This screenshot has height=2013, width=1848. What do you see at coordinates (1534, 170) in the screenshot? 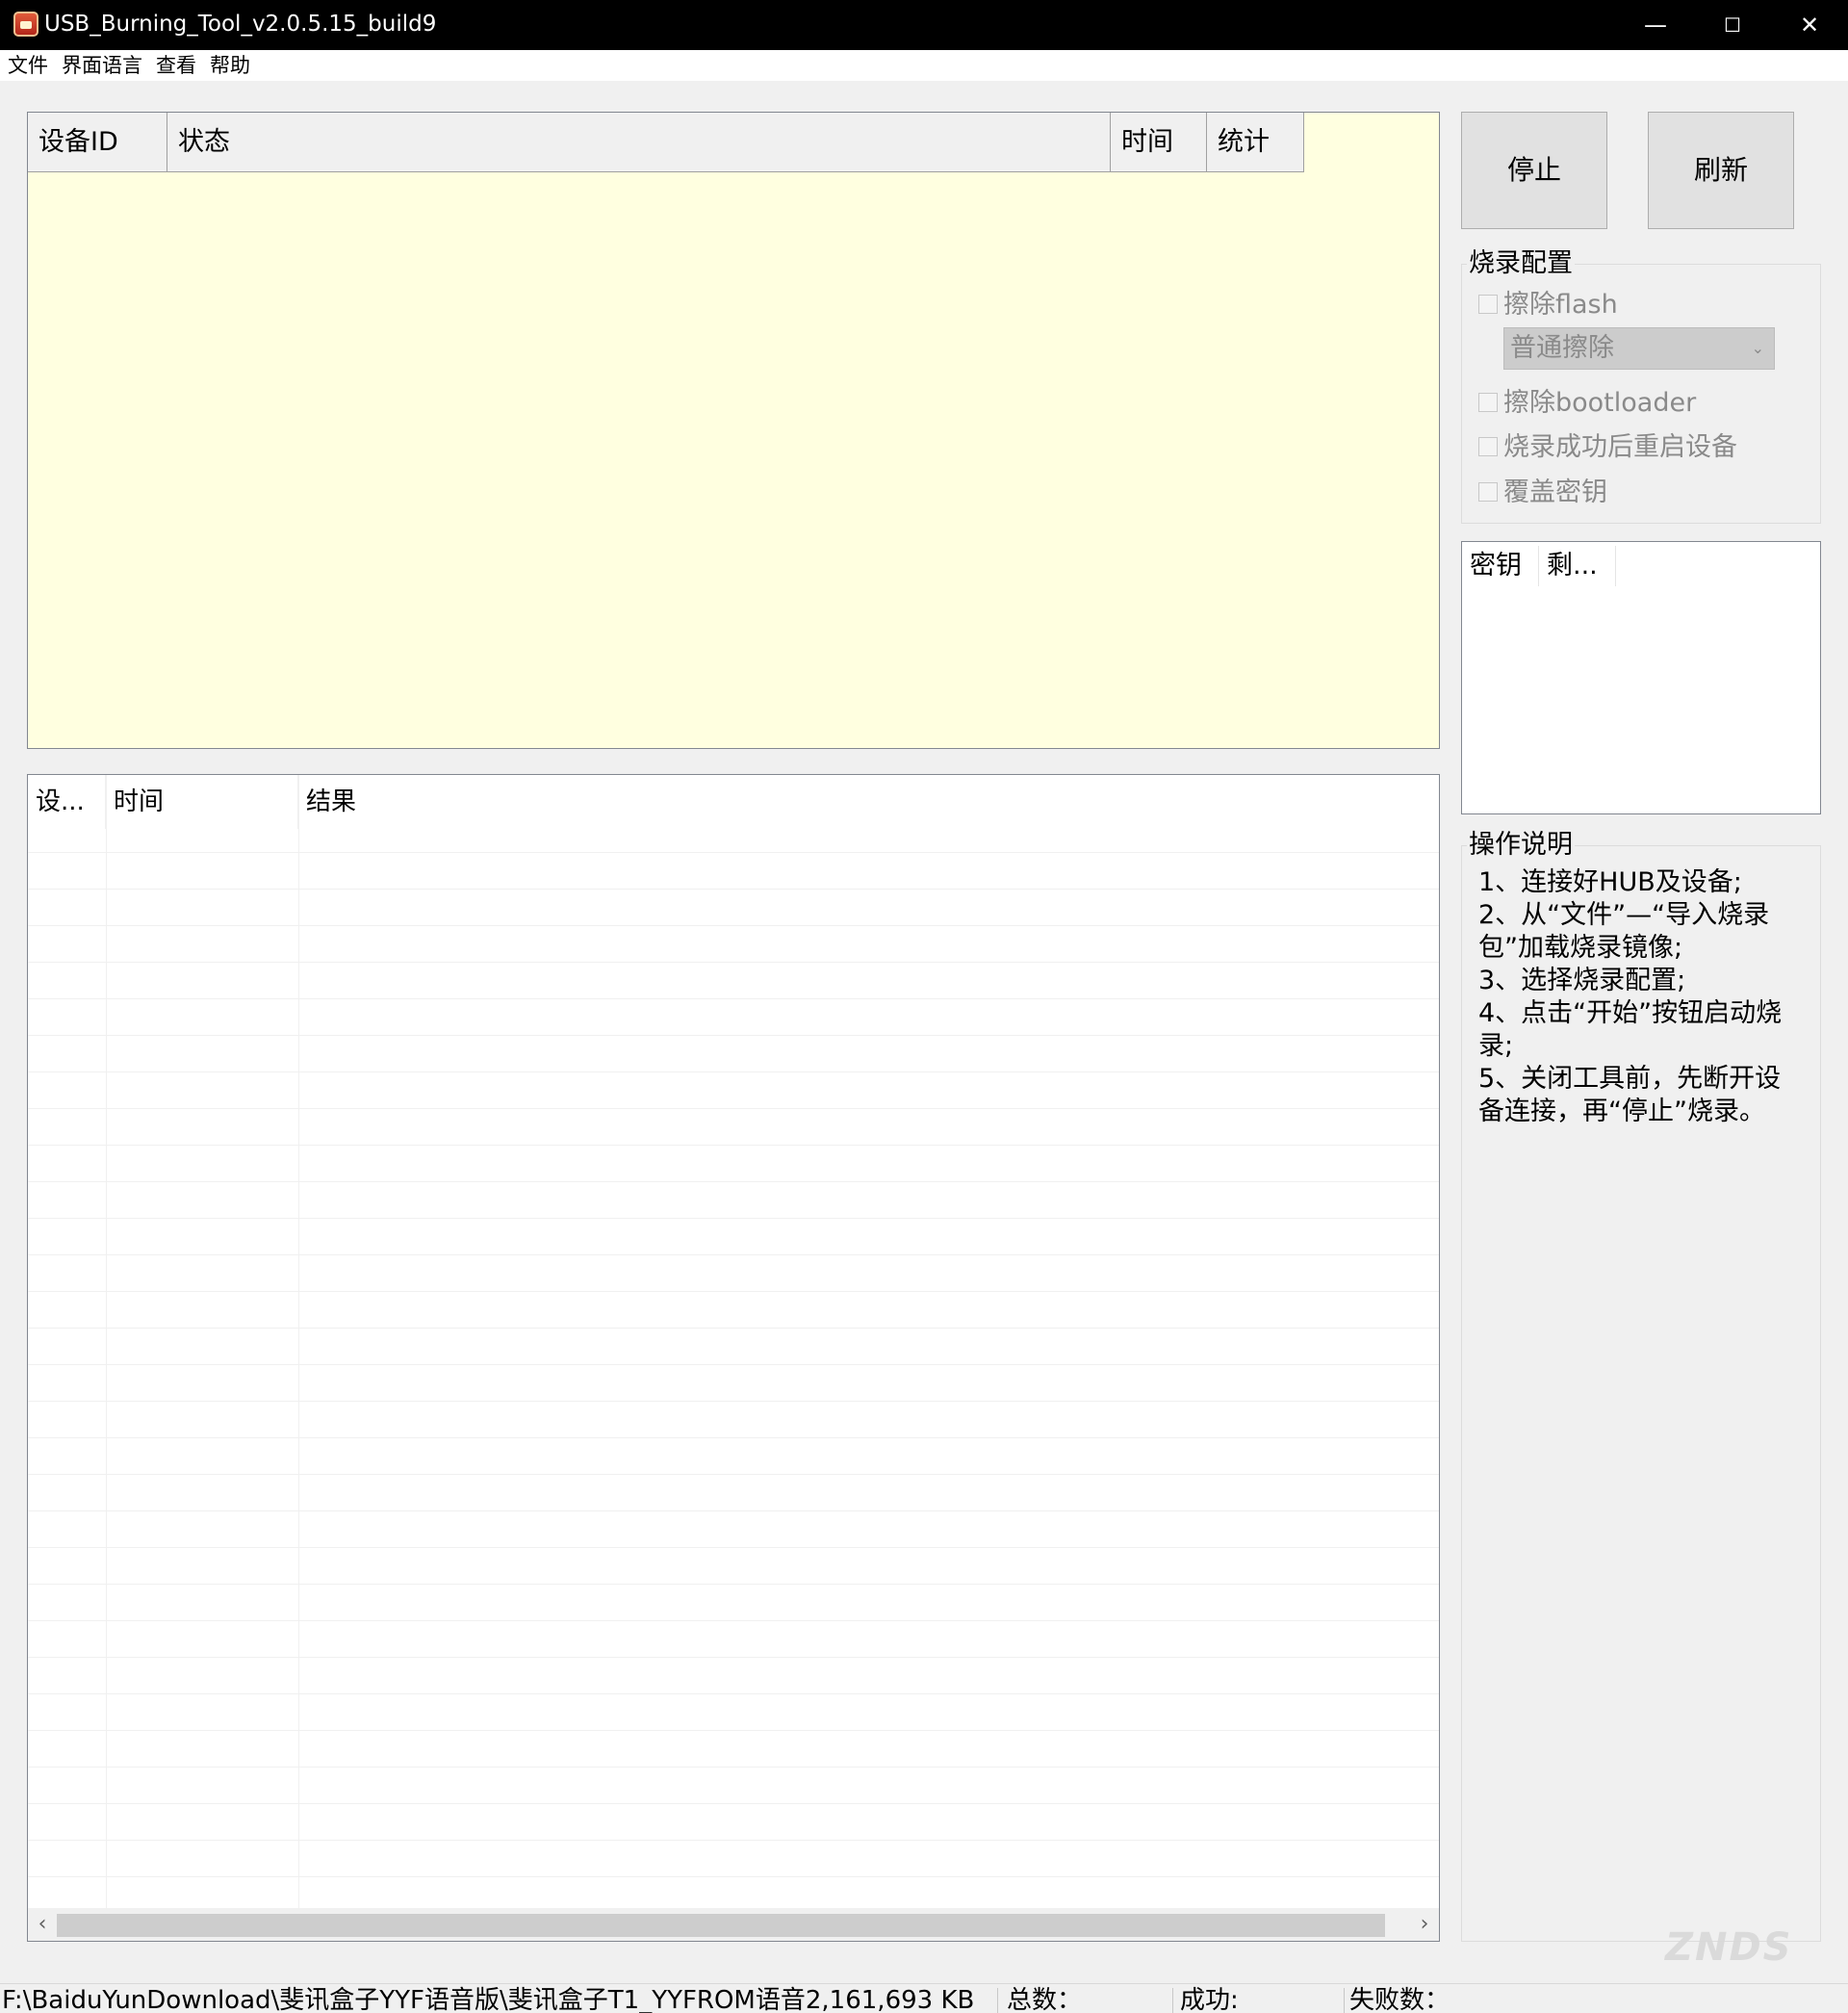
I see `stop-button: 停止` at bounding box center [1534, 170].